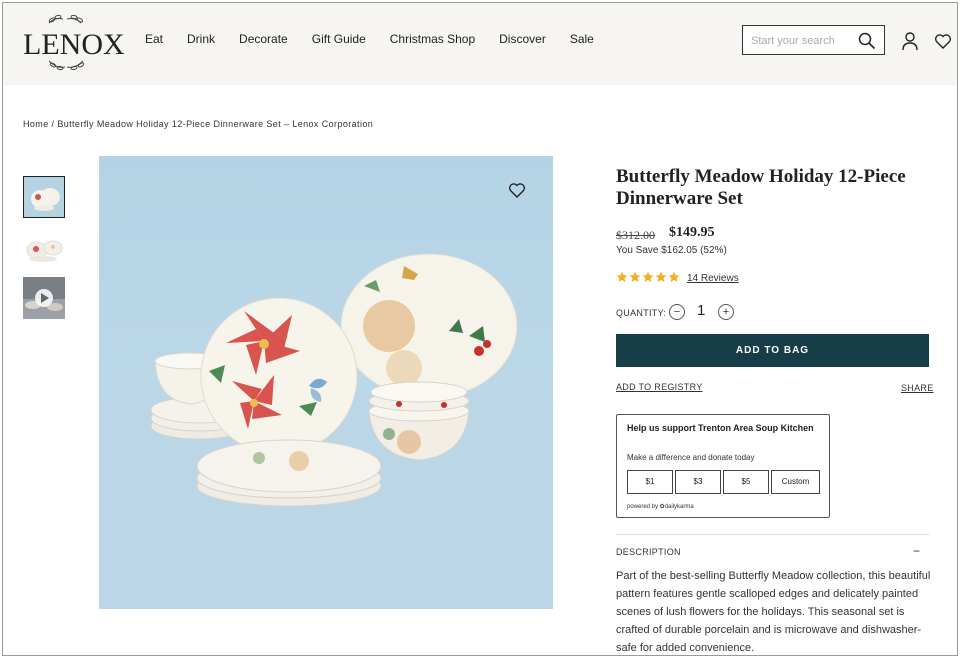 The image size is (960, 658). Describe the element at coordinates (726, 312) in the screenshot. I see `quantity-increase-button: +` at that location.